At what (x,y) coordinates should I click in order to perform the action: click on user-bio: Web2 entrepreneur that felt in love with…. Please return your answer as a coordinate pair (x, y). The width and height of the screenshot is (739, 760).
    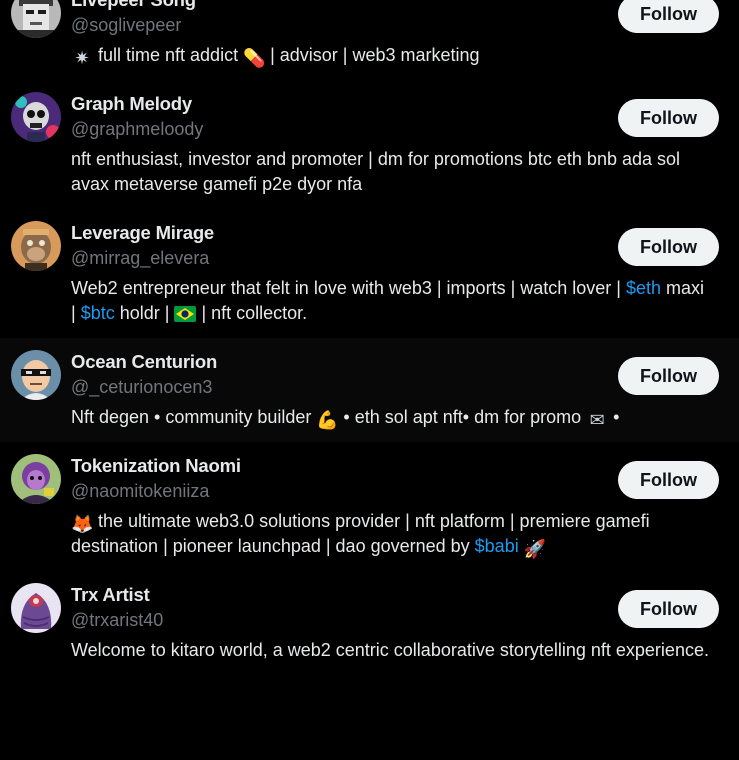
    Looking at the image, I should click on (395, 301).